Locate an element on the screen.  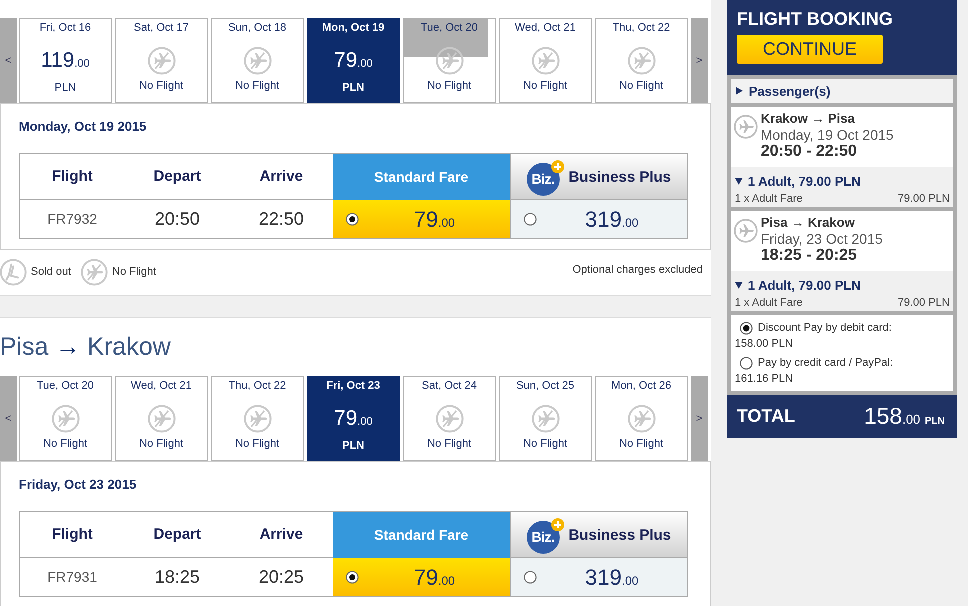
arrival-time: 20:25 is located at coordinates (282, 577).